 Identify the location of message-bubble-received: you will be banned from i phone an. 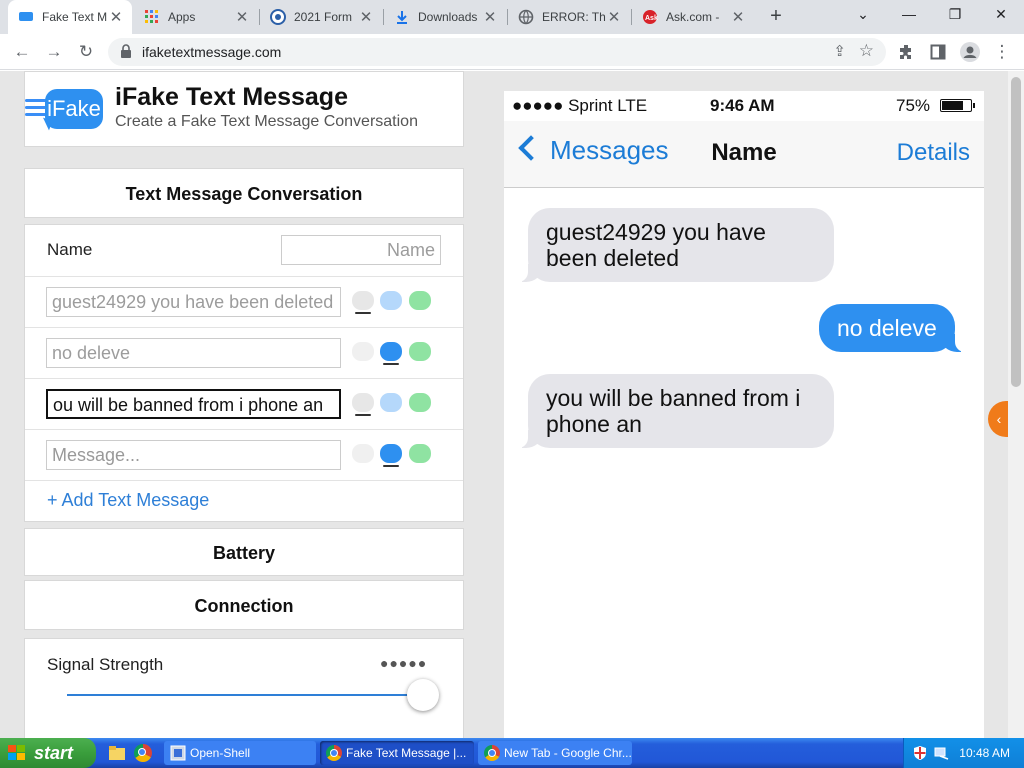
(676, 411).